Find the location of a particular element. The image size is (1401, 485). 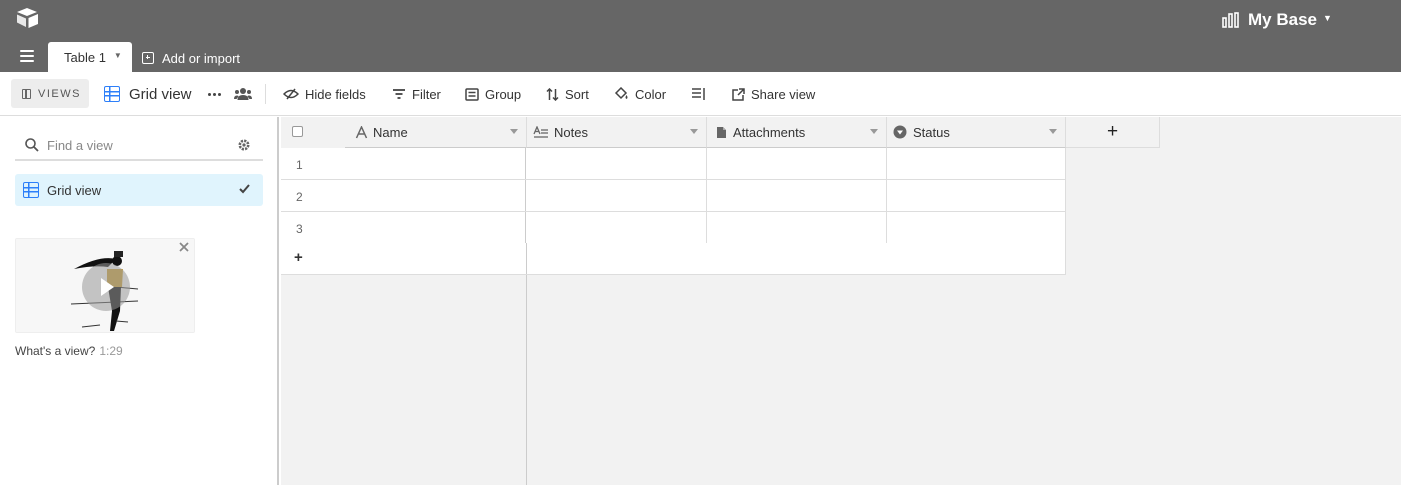

tutorial-video-thumbnail is located at coordinates (105, 285).